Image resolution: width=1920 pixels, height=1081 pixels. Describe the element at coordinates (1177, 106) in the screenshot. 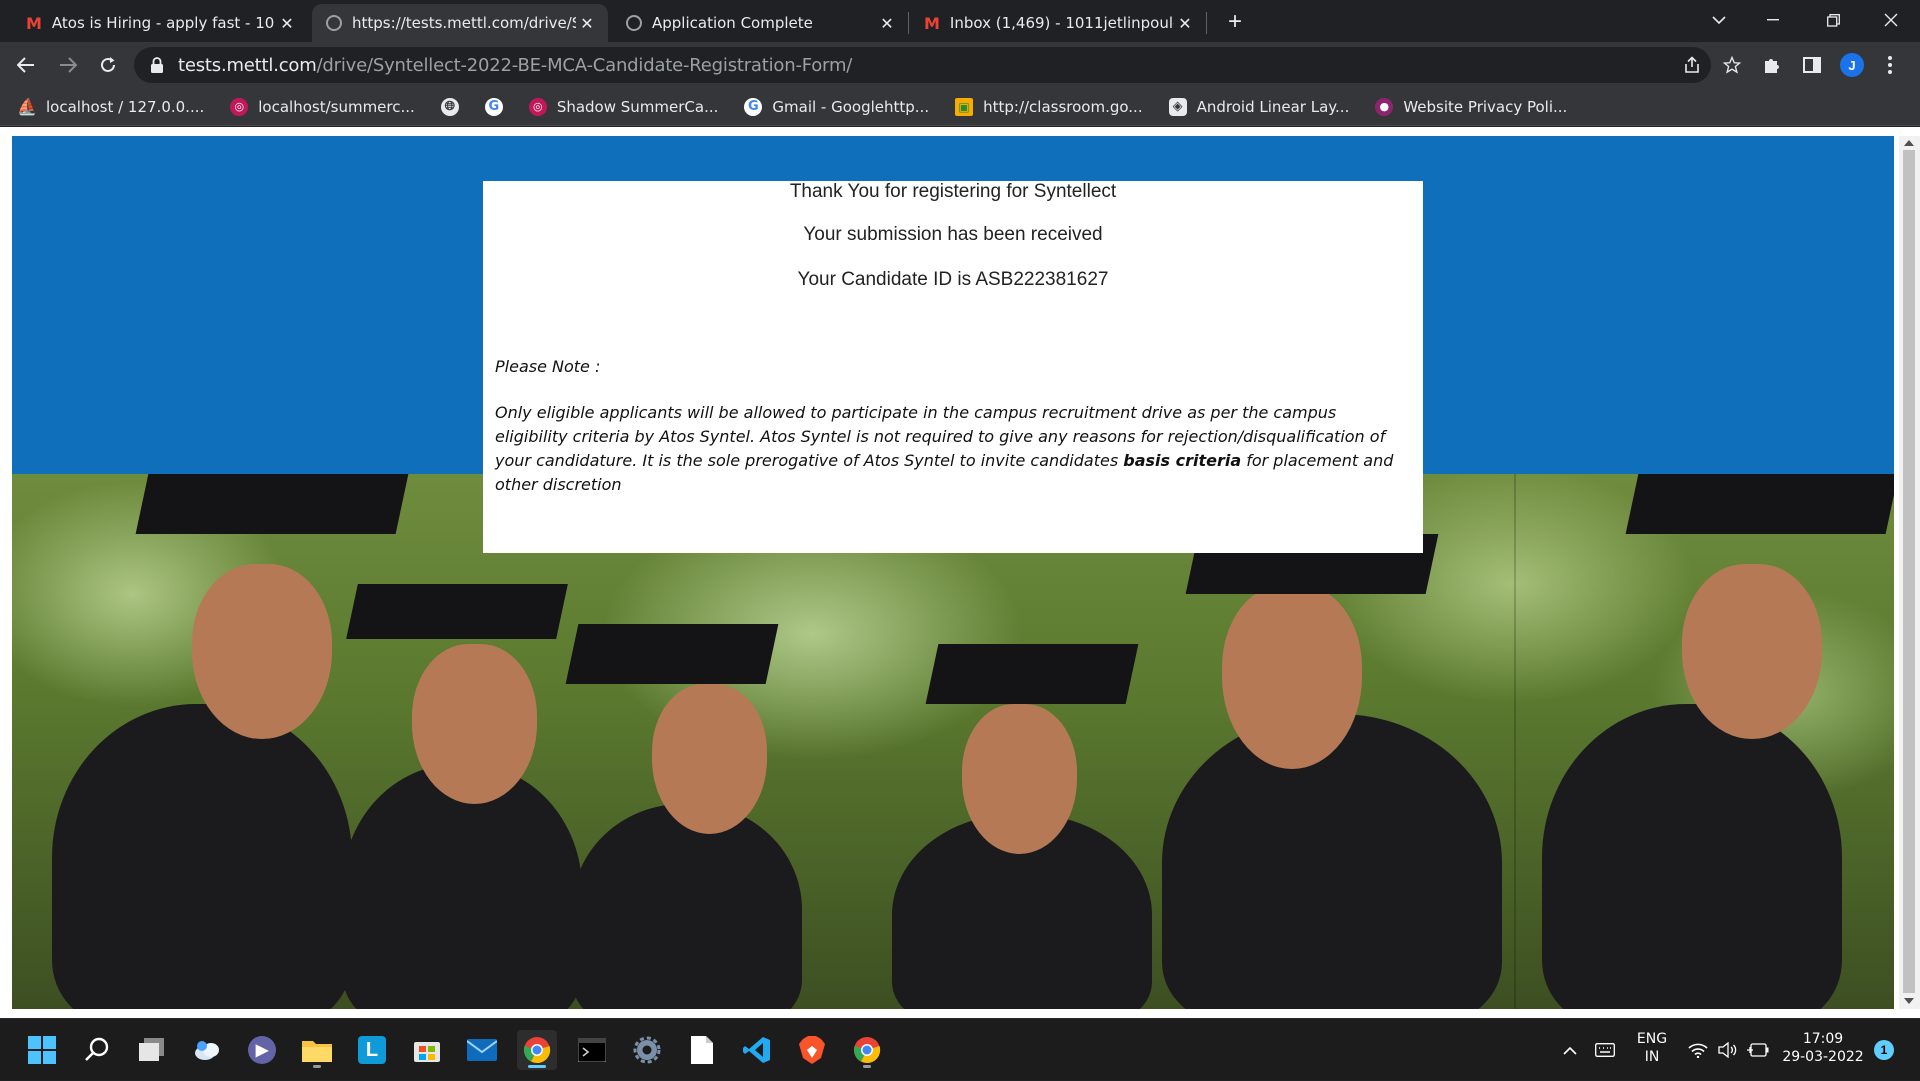

I see `android-icon: ◈` at that location.